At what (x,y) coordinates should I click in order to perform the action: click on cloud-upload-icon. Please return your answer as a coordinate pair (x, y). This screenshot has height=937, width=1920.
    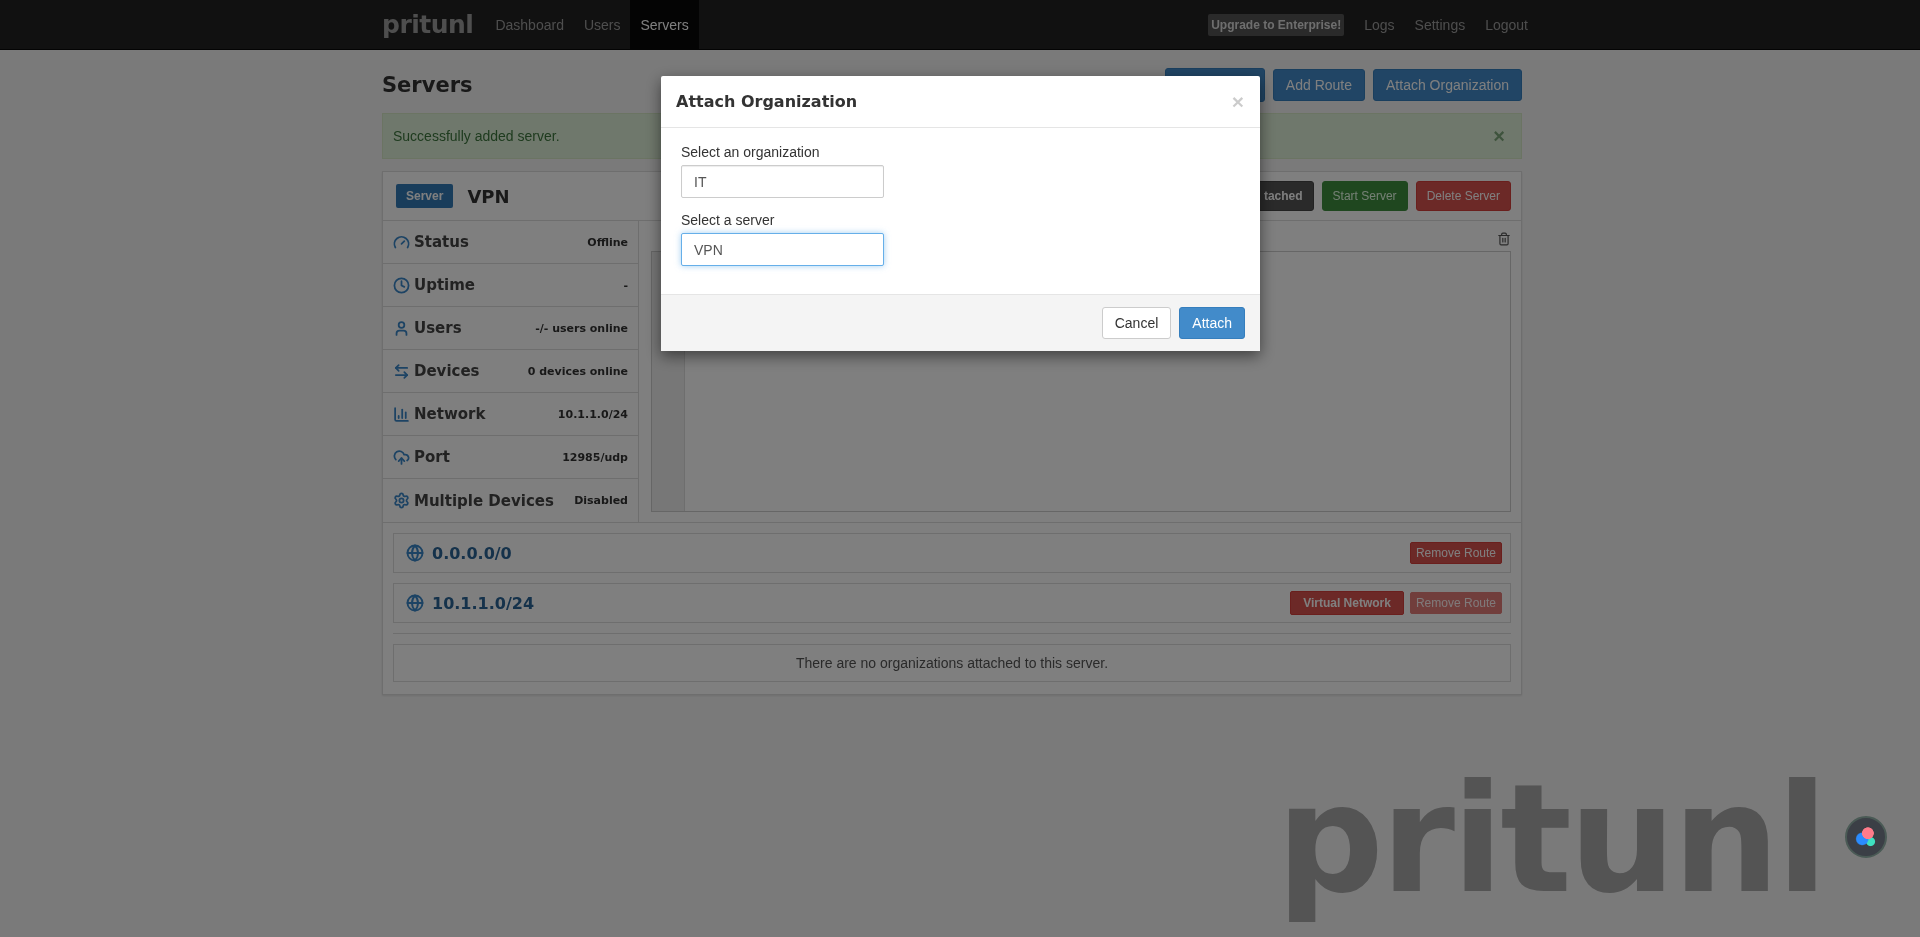
    Looking at the image, I should click on (401, 457).